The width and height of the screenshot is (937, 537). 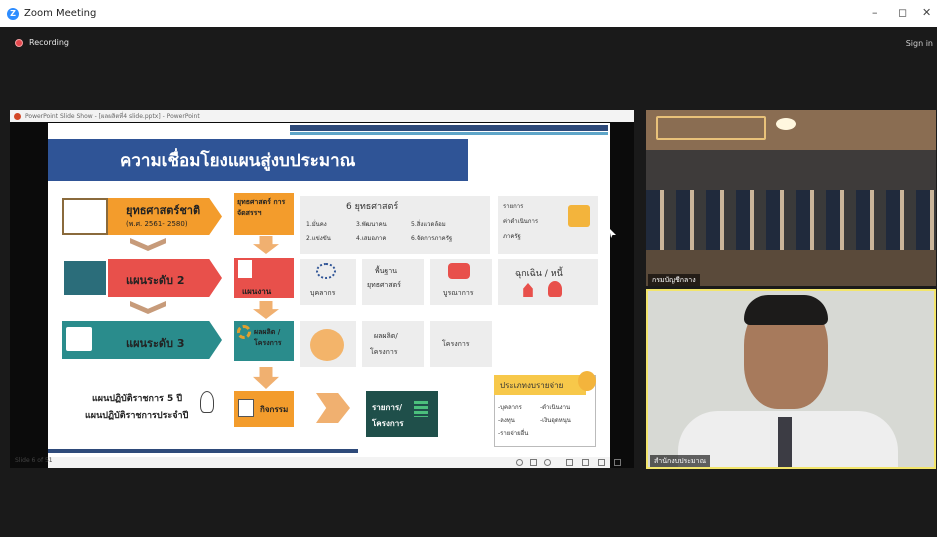 What do you see at coordinates (19, 42) in the screenshot?
I see `record-icon` at bounding box center [19, 42].